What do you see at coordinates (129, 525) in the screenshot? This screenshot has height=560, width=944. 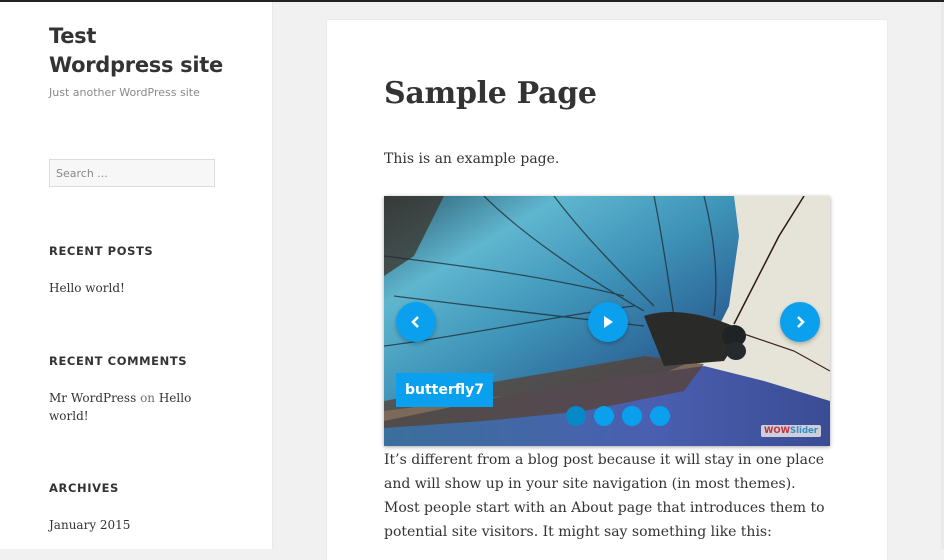 I see `archive-link: January 2015` at bounding box center [129, 525].